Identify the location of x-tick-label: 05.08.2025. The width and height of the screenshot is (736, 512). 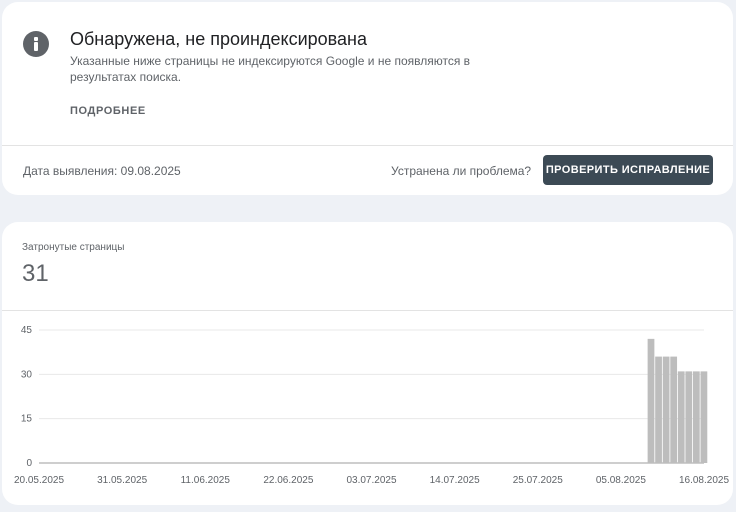
(621, 480).